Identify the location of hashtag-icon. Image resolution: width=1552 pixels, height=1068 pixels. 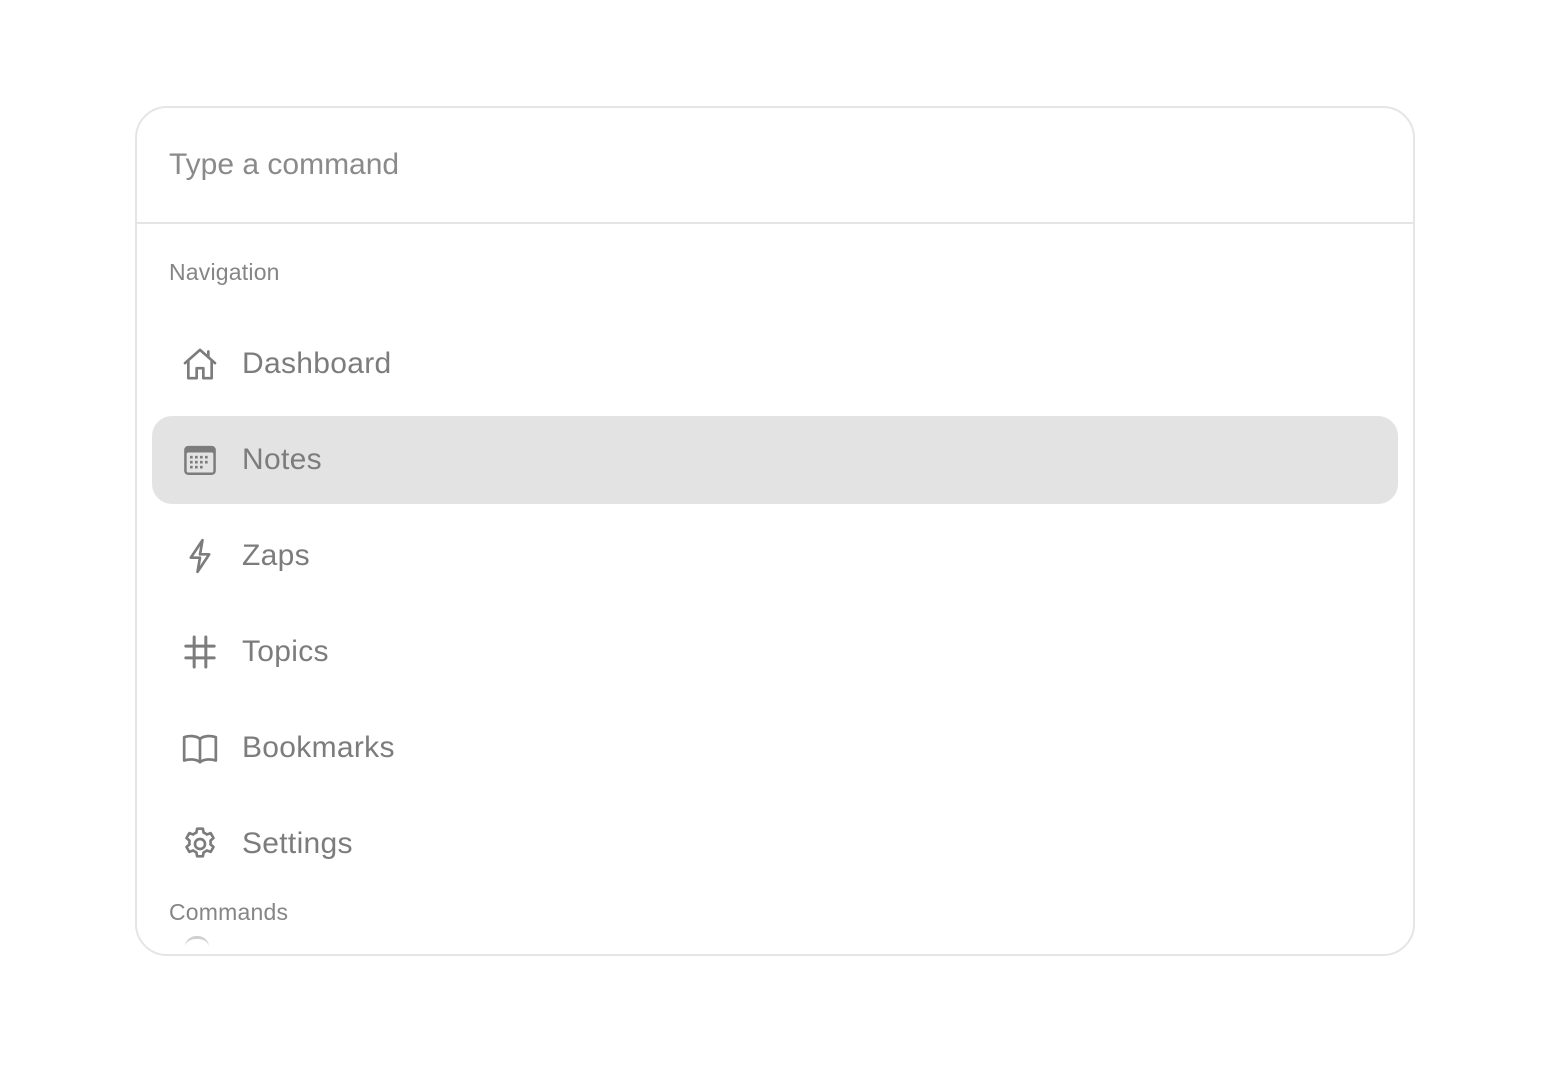
(200, 652).